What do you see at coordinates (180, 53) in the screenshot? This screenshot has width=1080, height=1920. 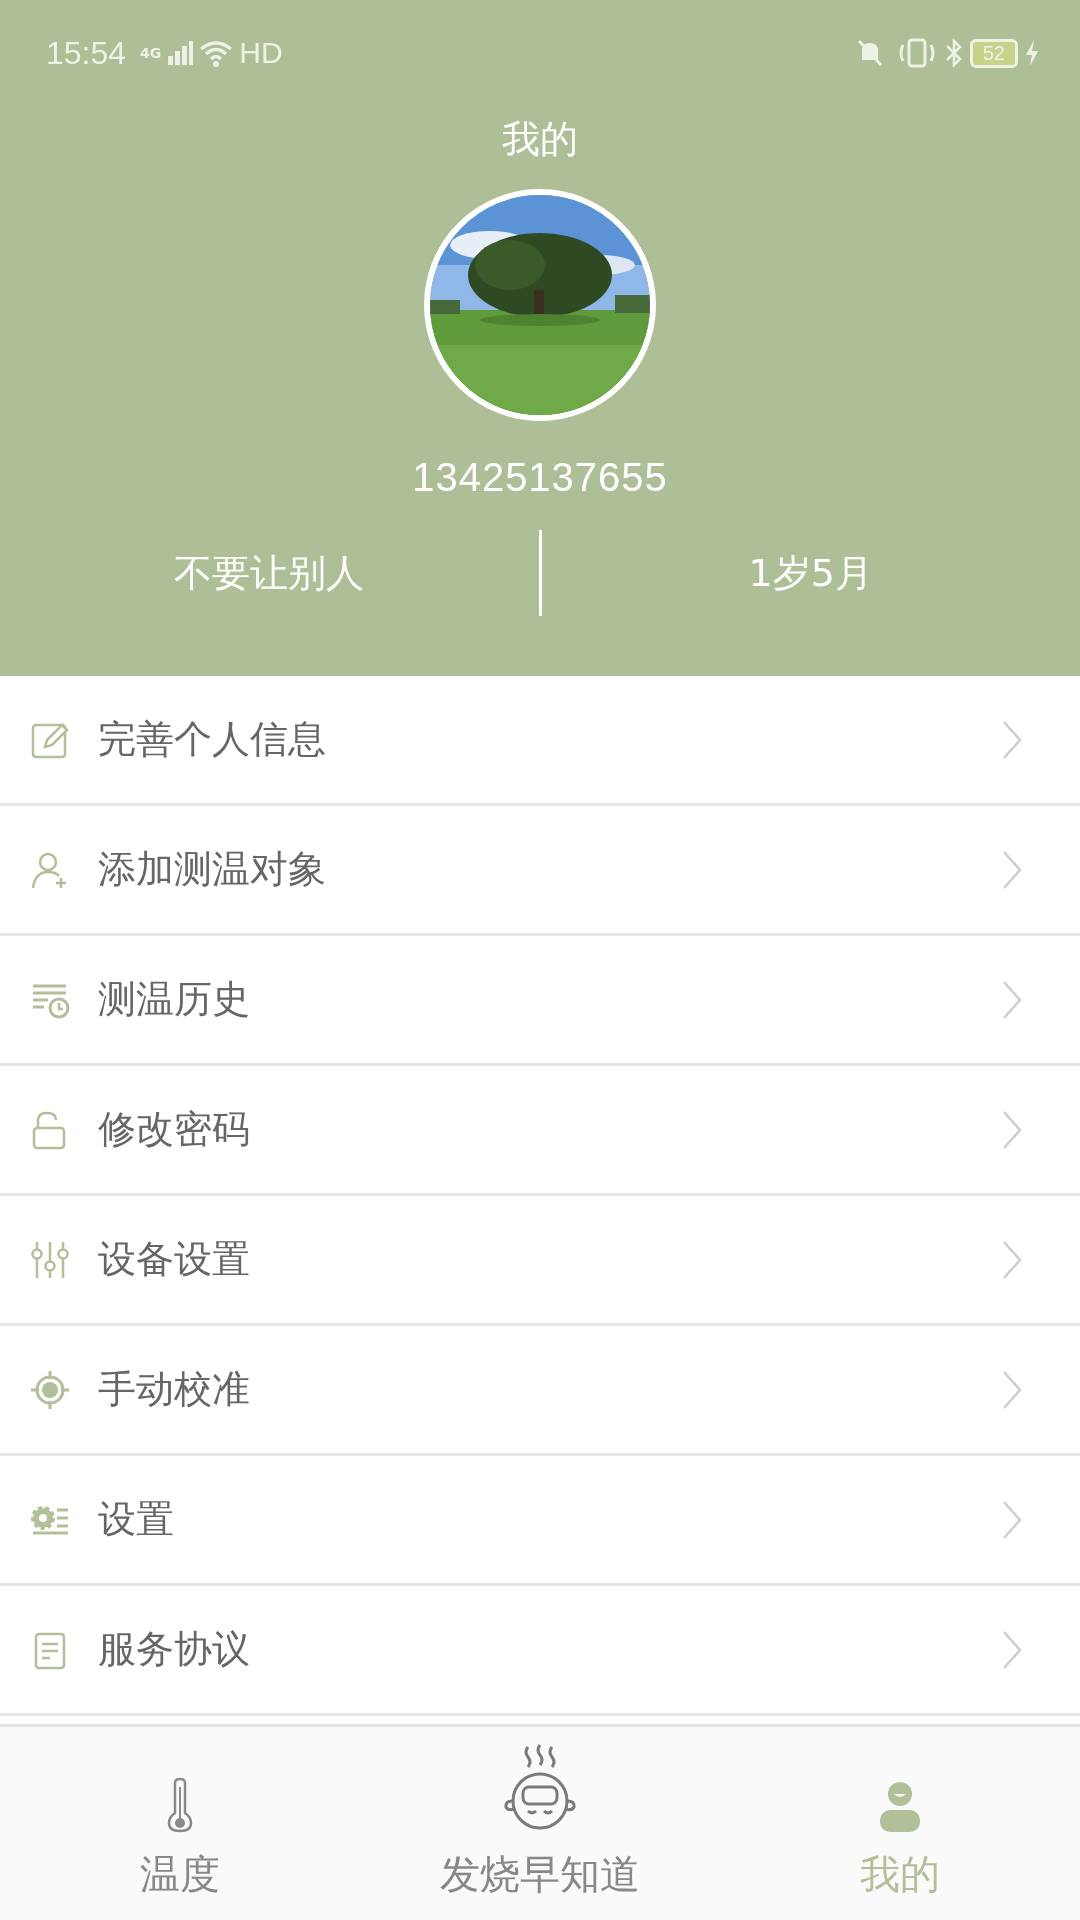 I see `signal-icon` at bounding box center [180, 53].